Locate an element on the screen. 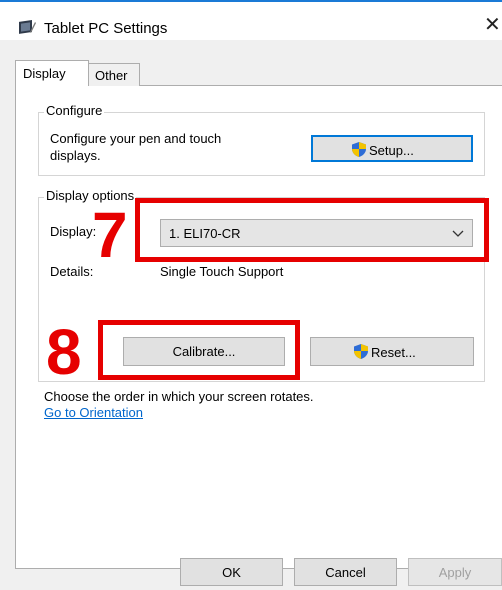 The height and width of the screenshot is (590, 502). window-title: Tablet PC Settings is located at coordinates (106, 28).